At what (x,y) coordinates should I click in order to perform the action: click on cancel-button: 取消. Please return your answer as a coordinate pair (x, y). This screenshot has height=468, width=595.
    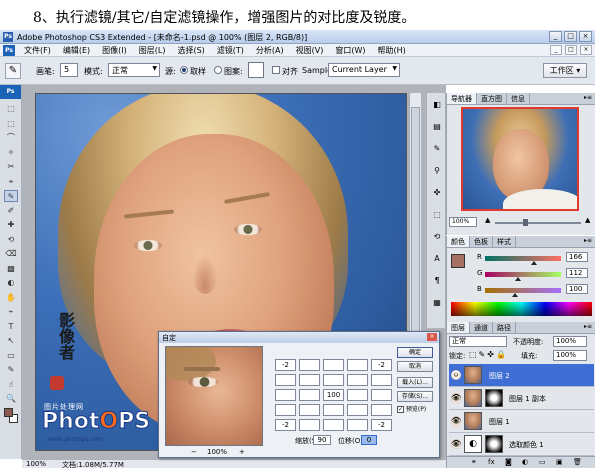
    Looking at the image, I should click on (415, 366).